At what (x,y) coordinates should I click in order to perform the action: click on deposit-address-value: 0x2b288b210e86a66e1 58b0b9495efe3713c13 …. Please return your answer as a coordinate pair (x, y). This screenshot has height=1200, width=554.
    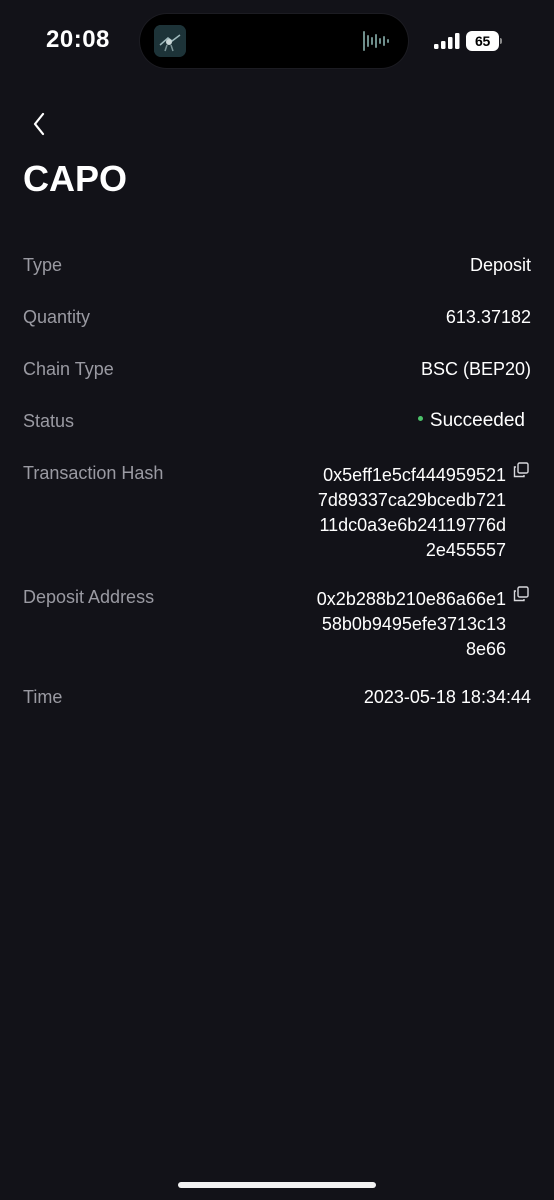
    Looking at the image, I should click on (401, 624).